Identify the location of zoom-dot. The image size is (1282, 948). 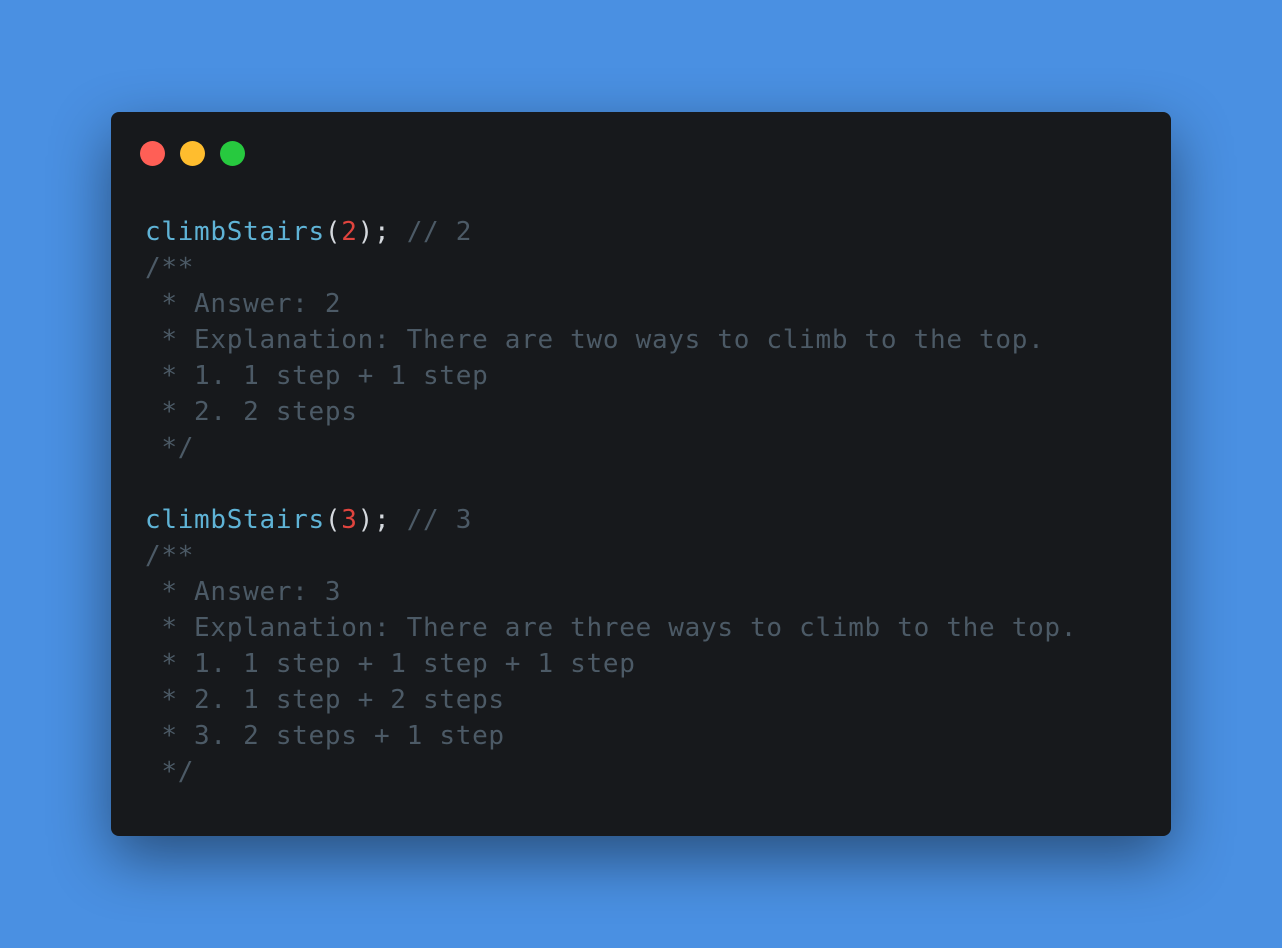
(232, 153).